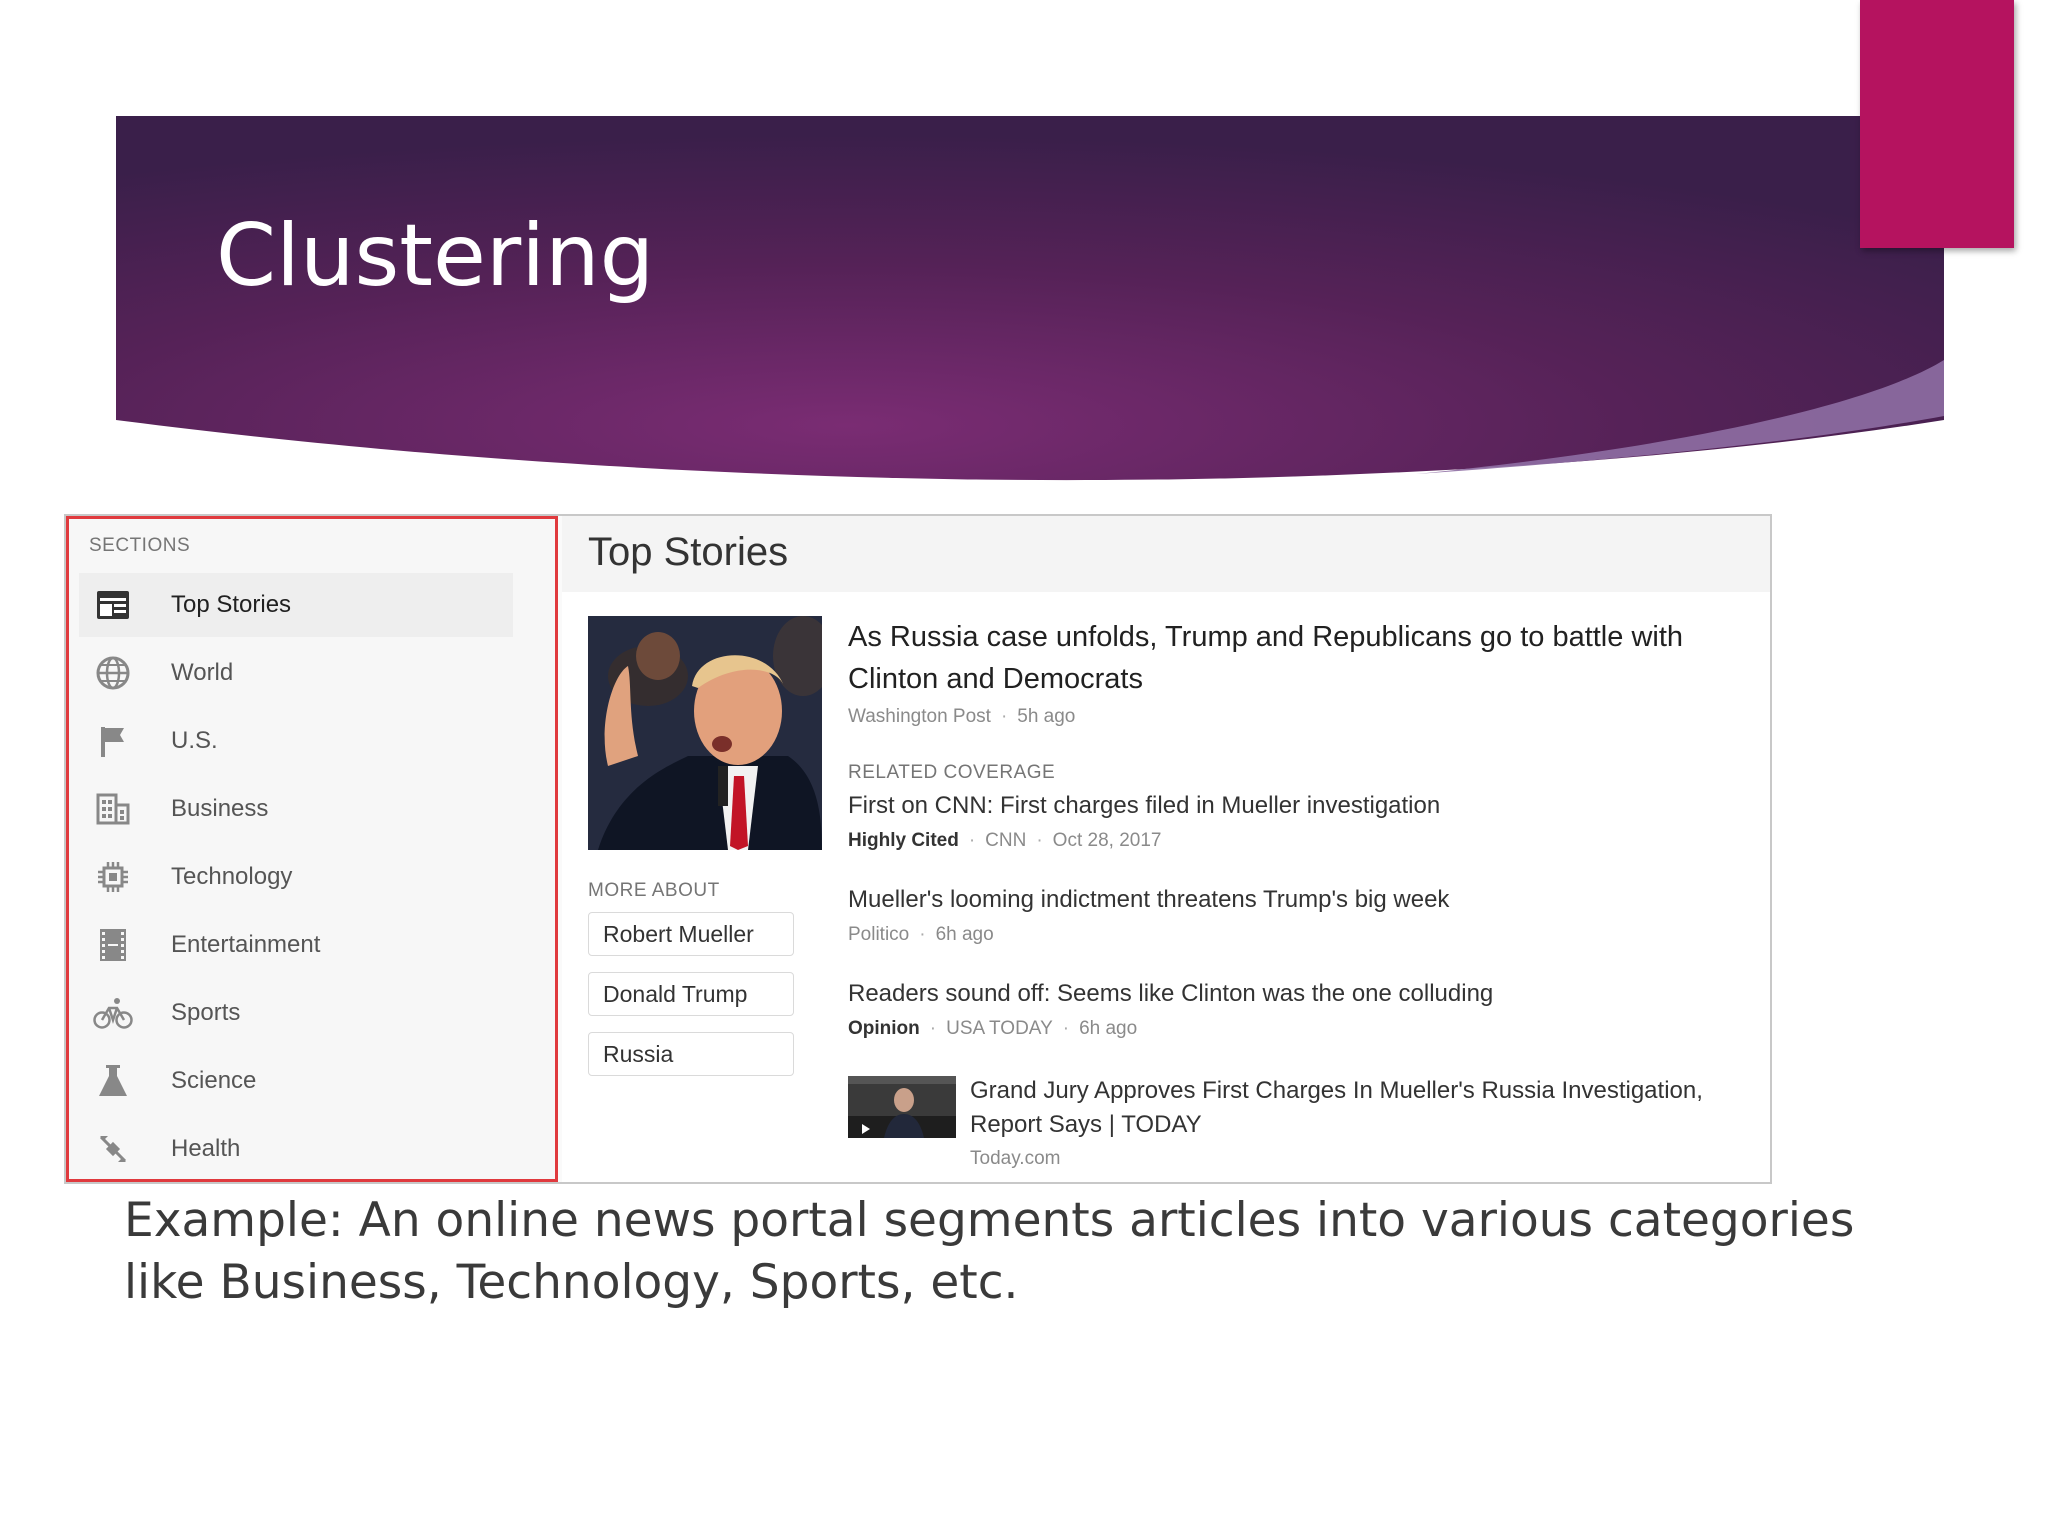  I want to click on related-coverage-heading: RELATED COVERAGE, so click(952, 772).